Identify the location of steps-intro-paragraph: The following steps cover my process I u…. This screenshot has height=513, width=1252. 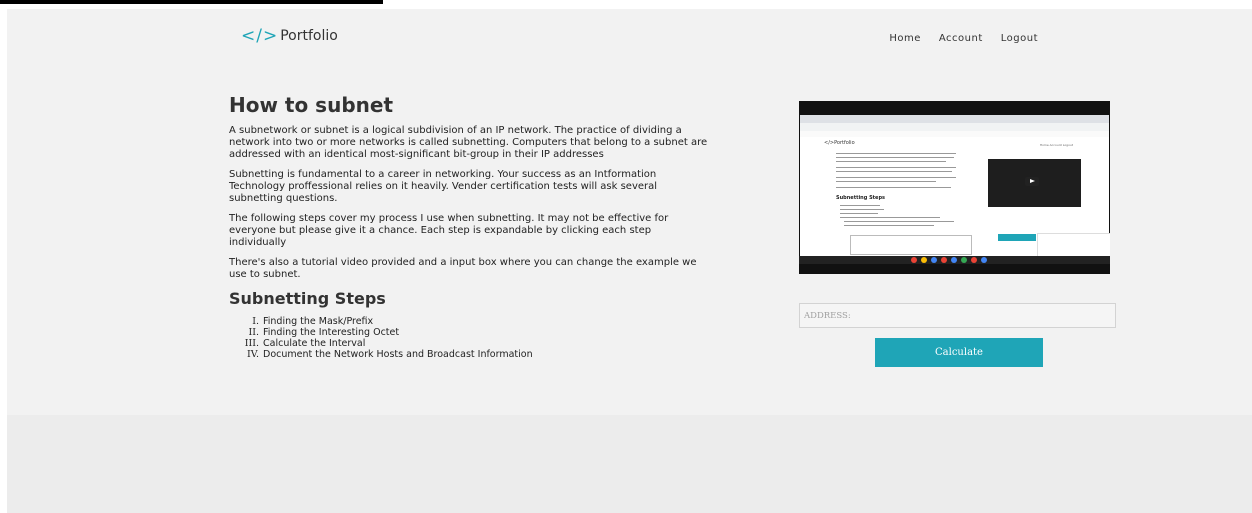
(449, 230).